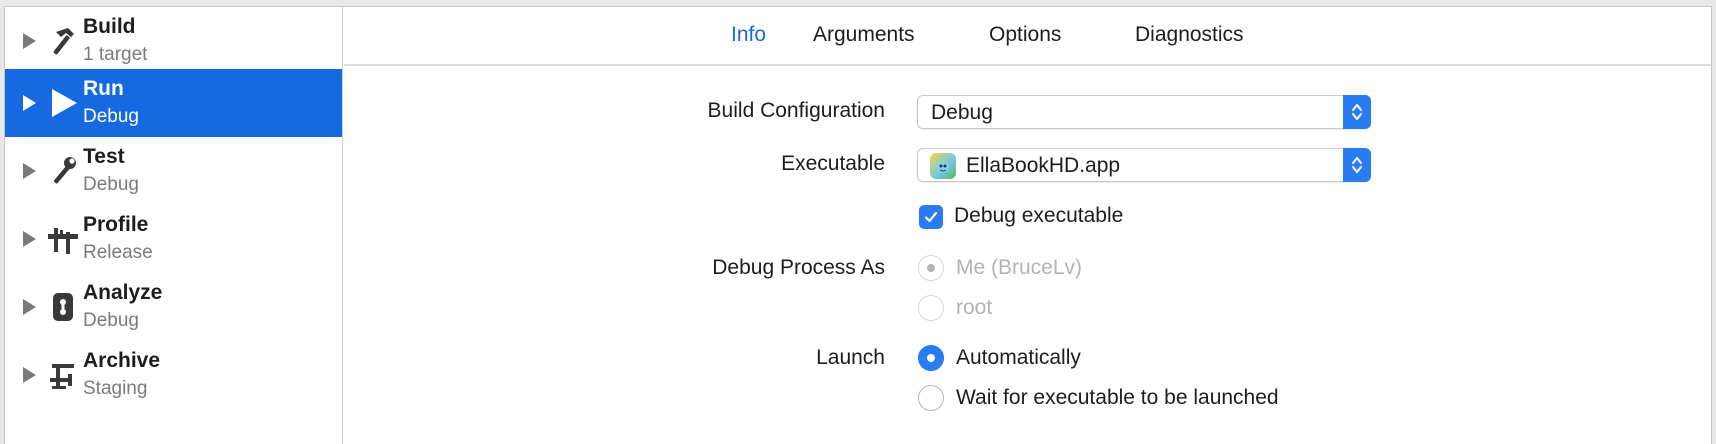 The width and height of the screenshot is (1716, 444). Describe the element at coordinates (173, 103) in the screenshot. I see `sidebar-item-run: Run Debug` at that location.